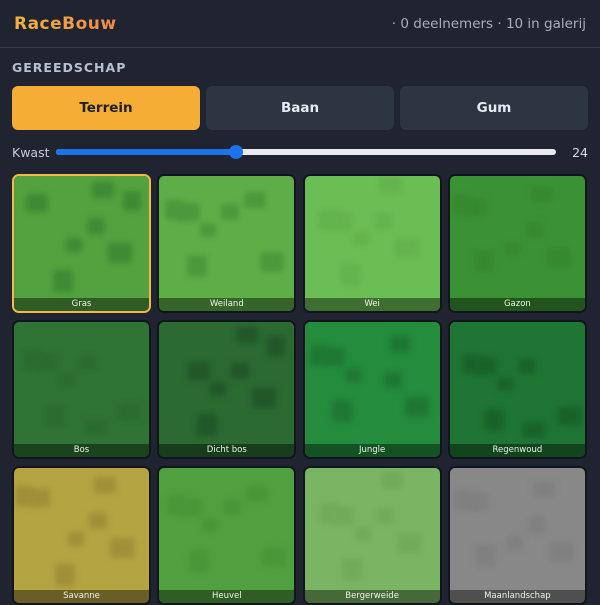  Describe the element at coordinates (372, 243) in the screenshot. I see `terrain-tile: Wei` at that location.